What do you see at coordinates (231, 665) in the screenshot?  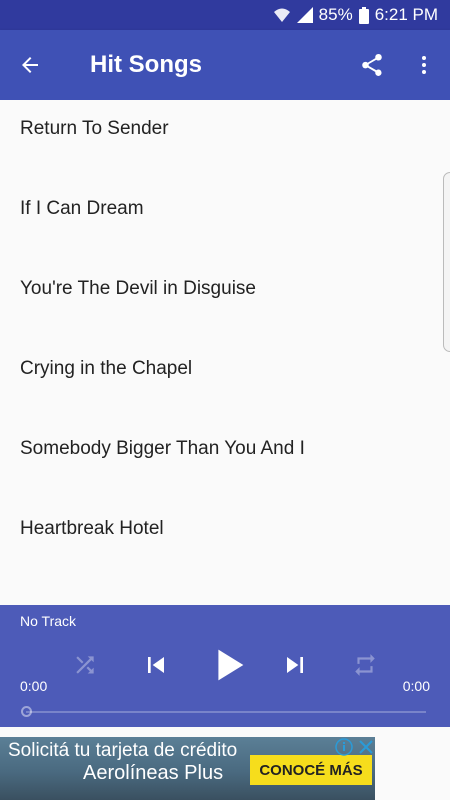 I see `play-icon` at bounding box center [231, 665].